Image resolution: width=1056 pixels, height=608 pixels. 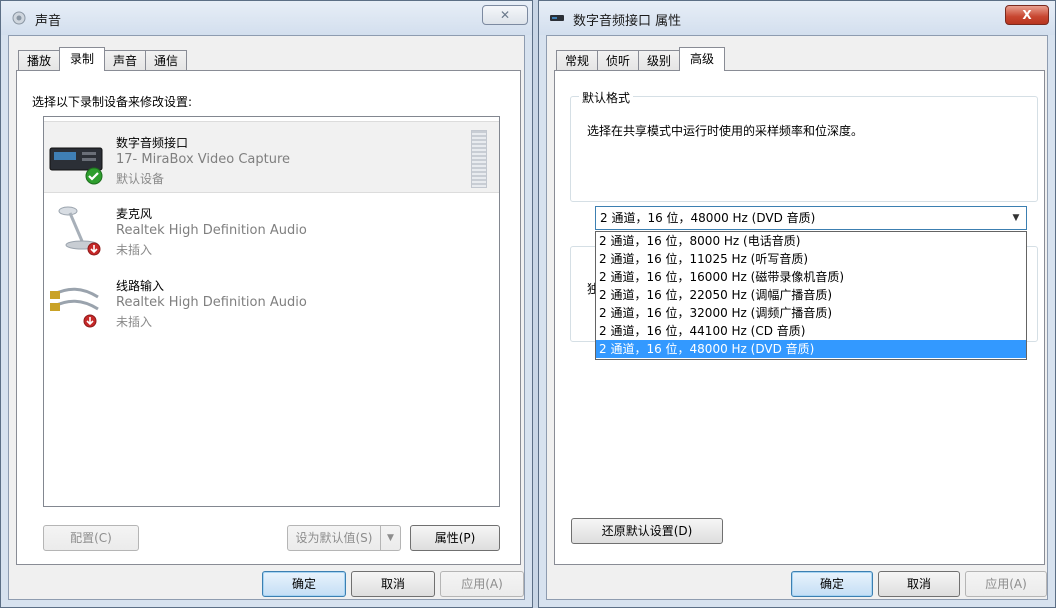 What do you see at coordinates (618, 60) in the screenshot?
I see `tab-listen: 侦听` at bounding box center [618, 60].